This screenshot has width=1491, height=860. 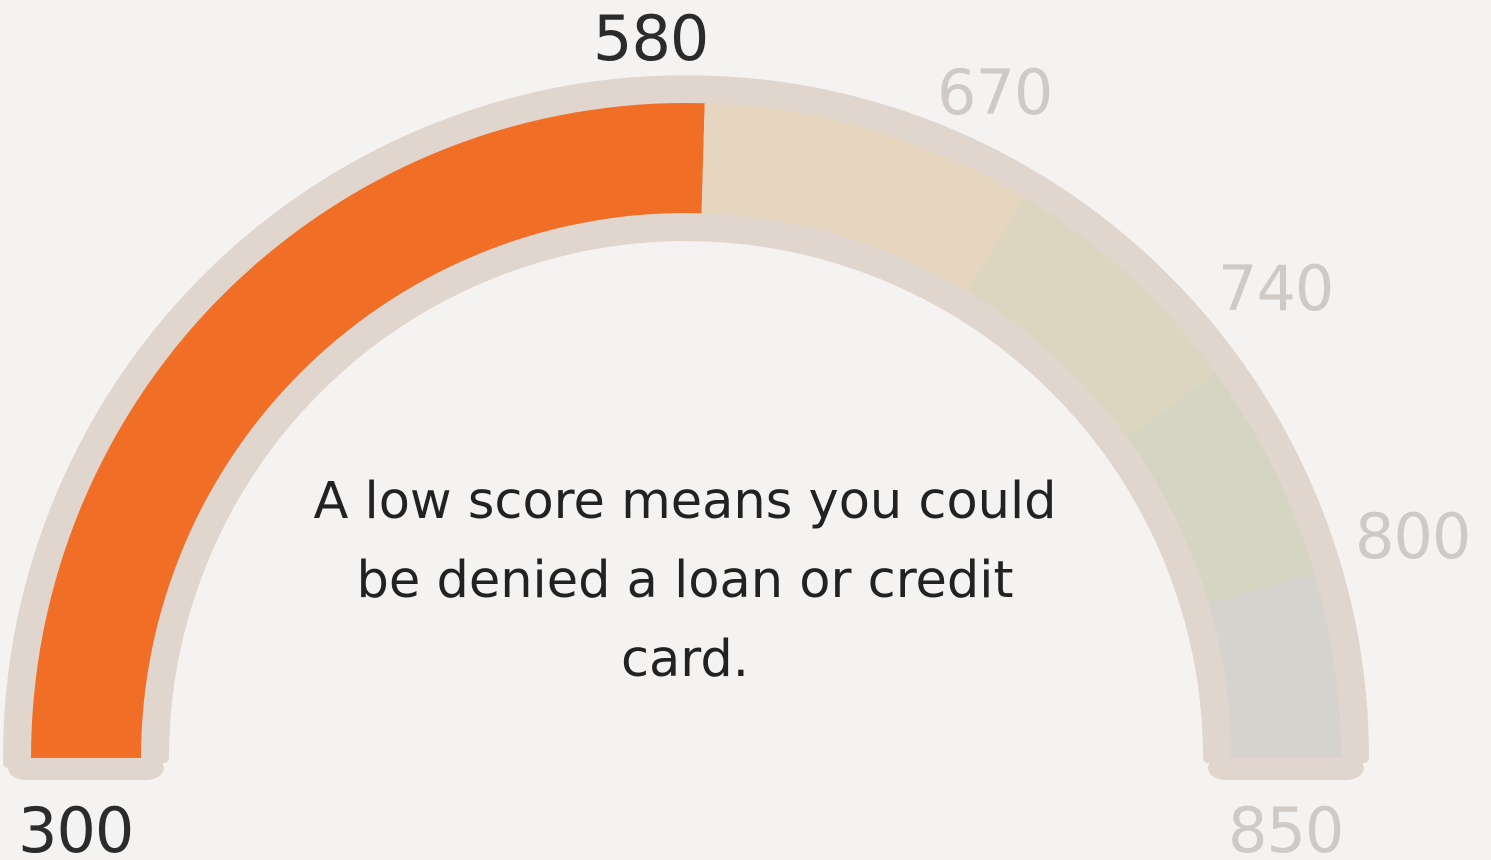 I want to click on tick-label-740: 740, so click(x=1276, y=288).